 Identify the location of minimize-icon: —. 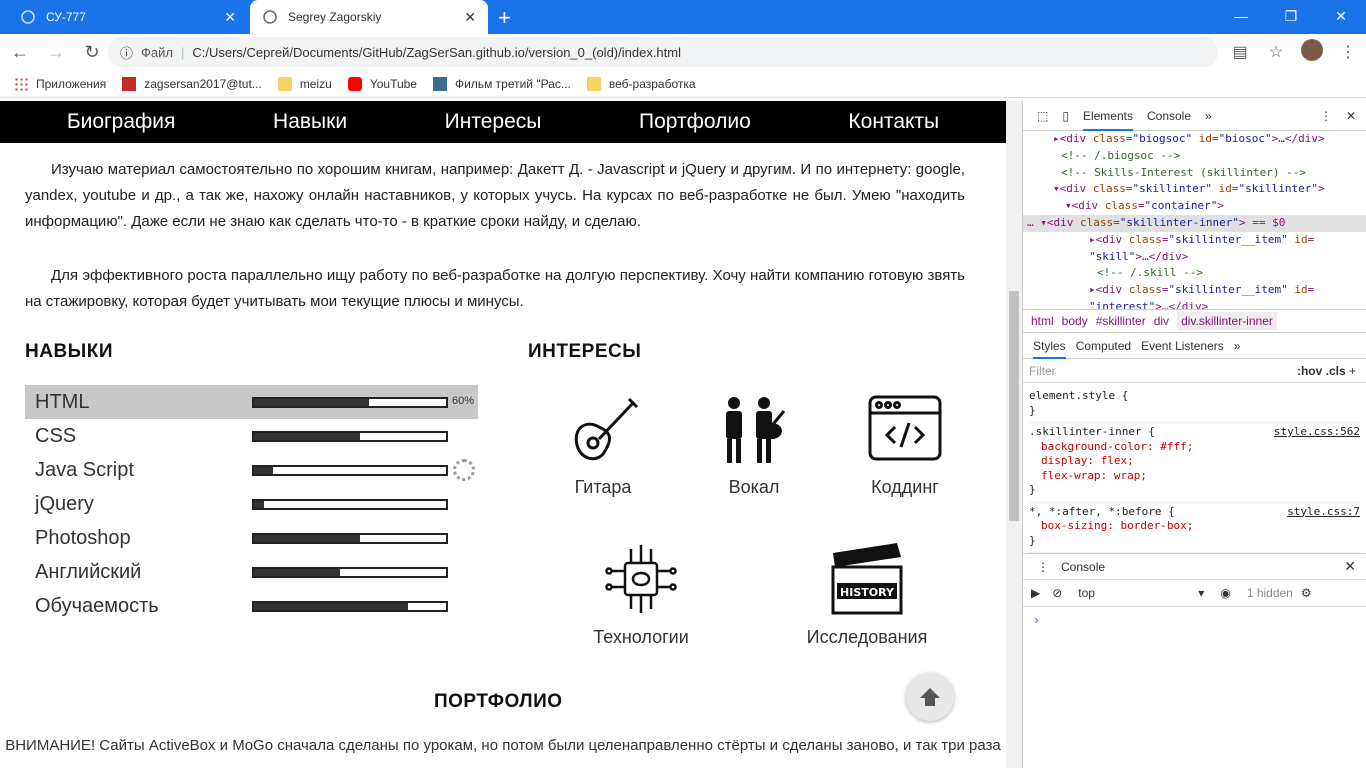
(1241, 16).